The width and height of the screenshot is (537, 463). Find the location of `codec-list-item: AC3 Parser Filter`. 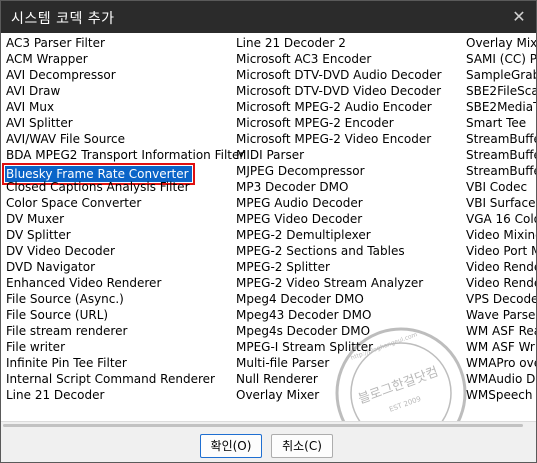

codec-list-item: AC3 Parser Filter is located at coordinates (125, 43).